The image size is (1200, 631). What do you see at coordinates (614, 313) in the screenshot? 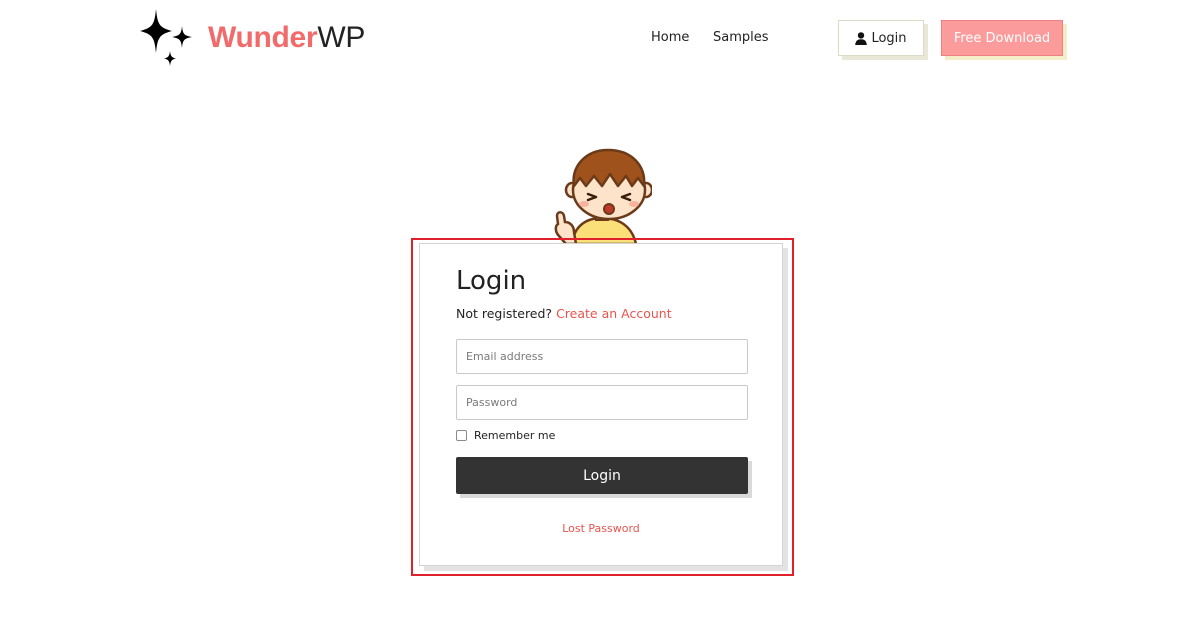
I see `create-account-link: Create an Account` at bounding box center [614, 313].